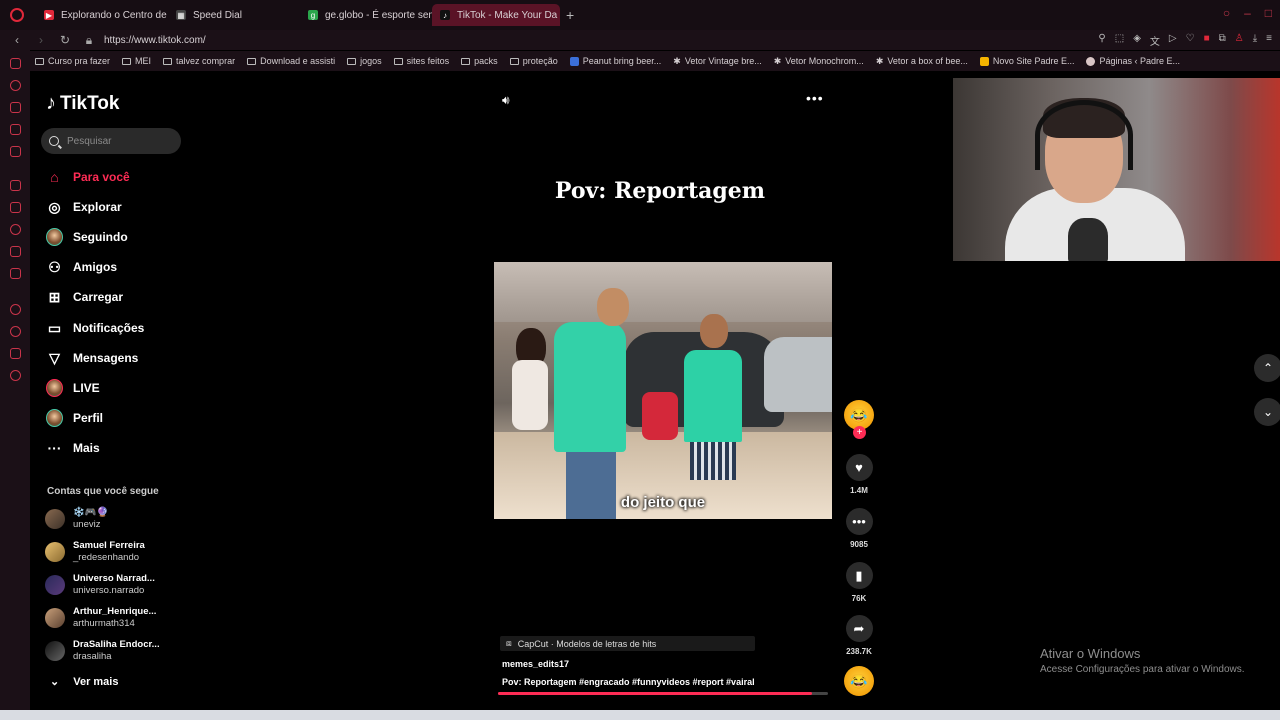 The width and height of the screenshot is (1280, 720). Describe the element at coordinates (628, 664) in the screenshot. I see `video-username: memes_edits17` at that location.